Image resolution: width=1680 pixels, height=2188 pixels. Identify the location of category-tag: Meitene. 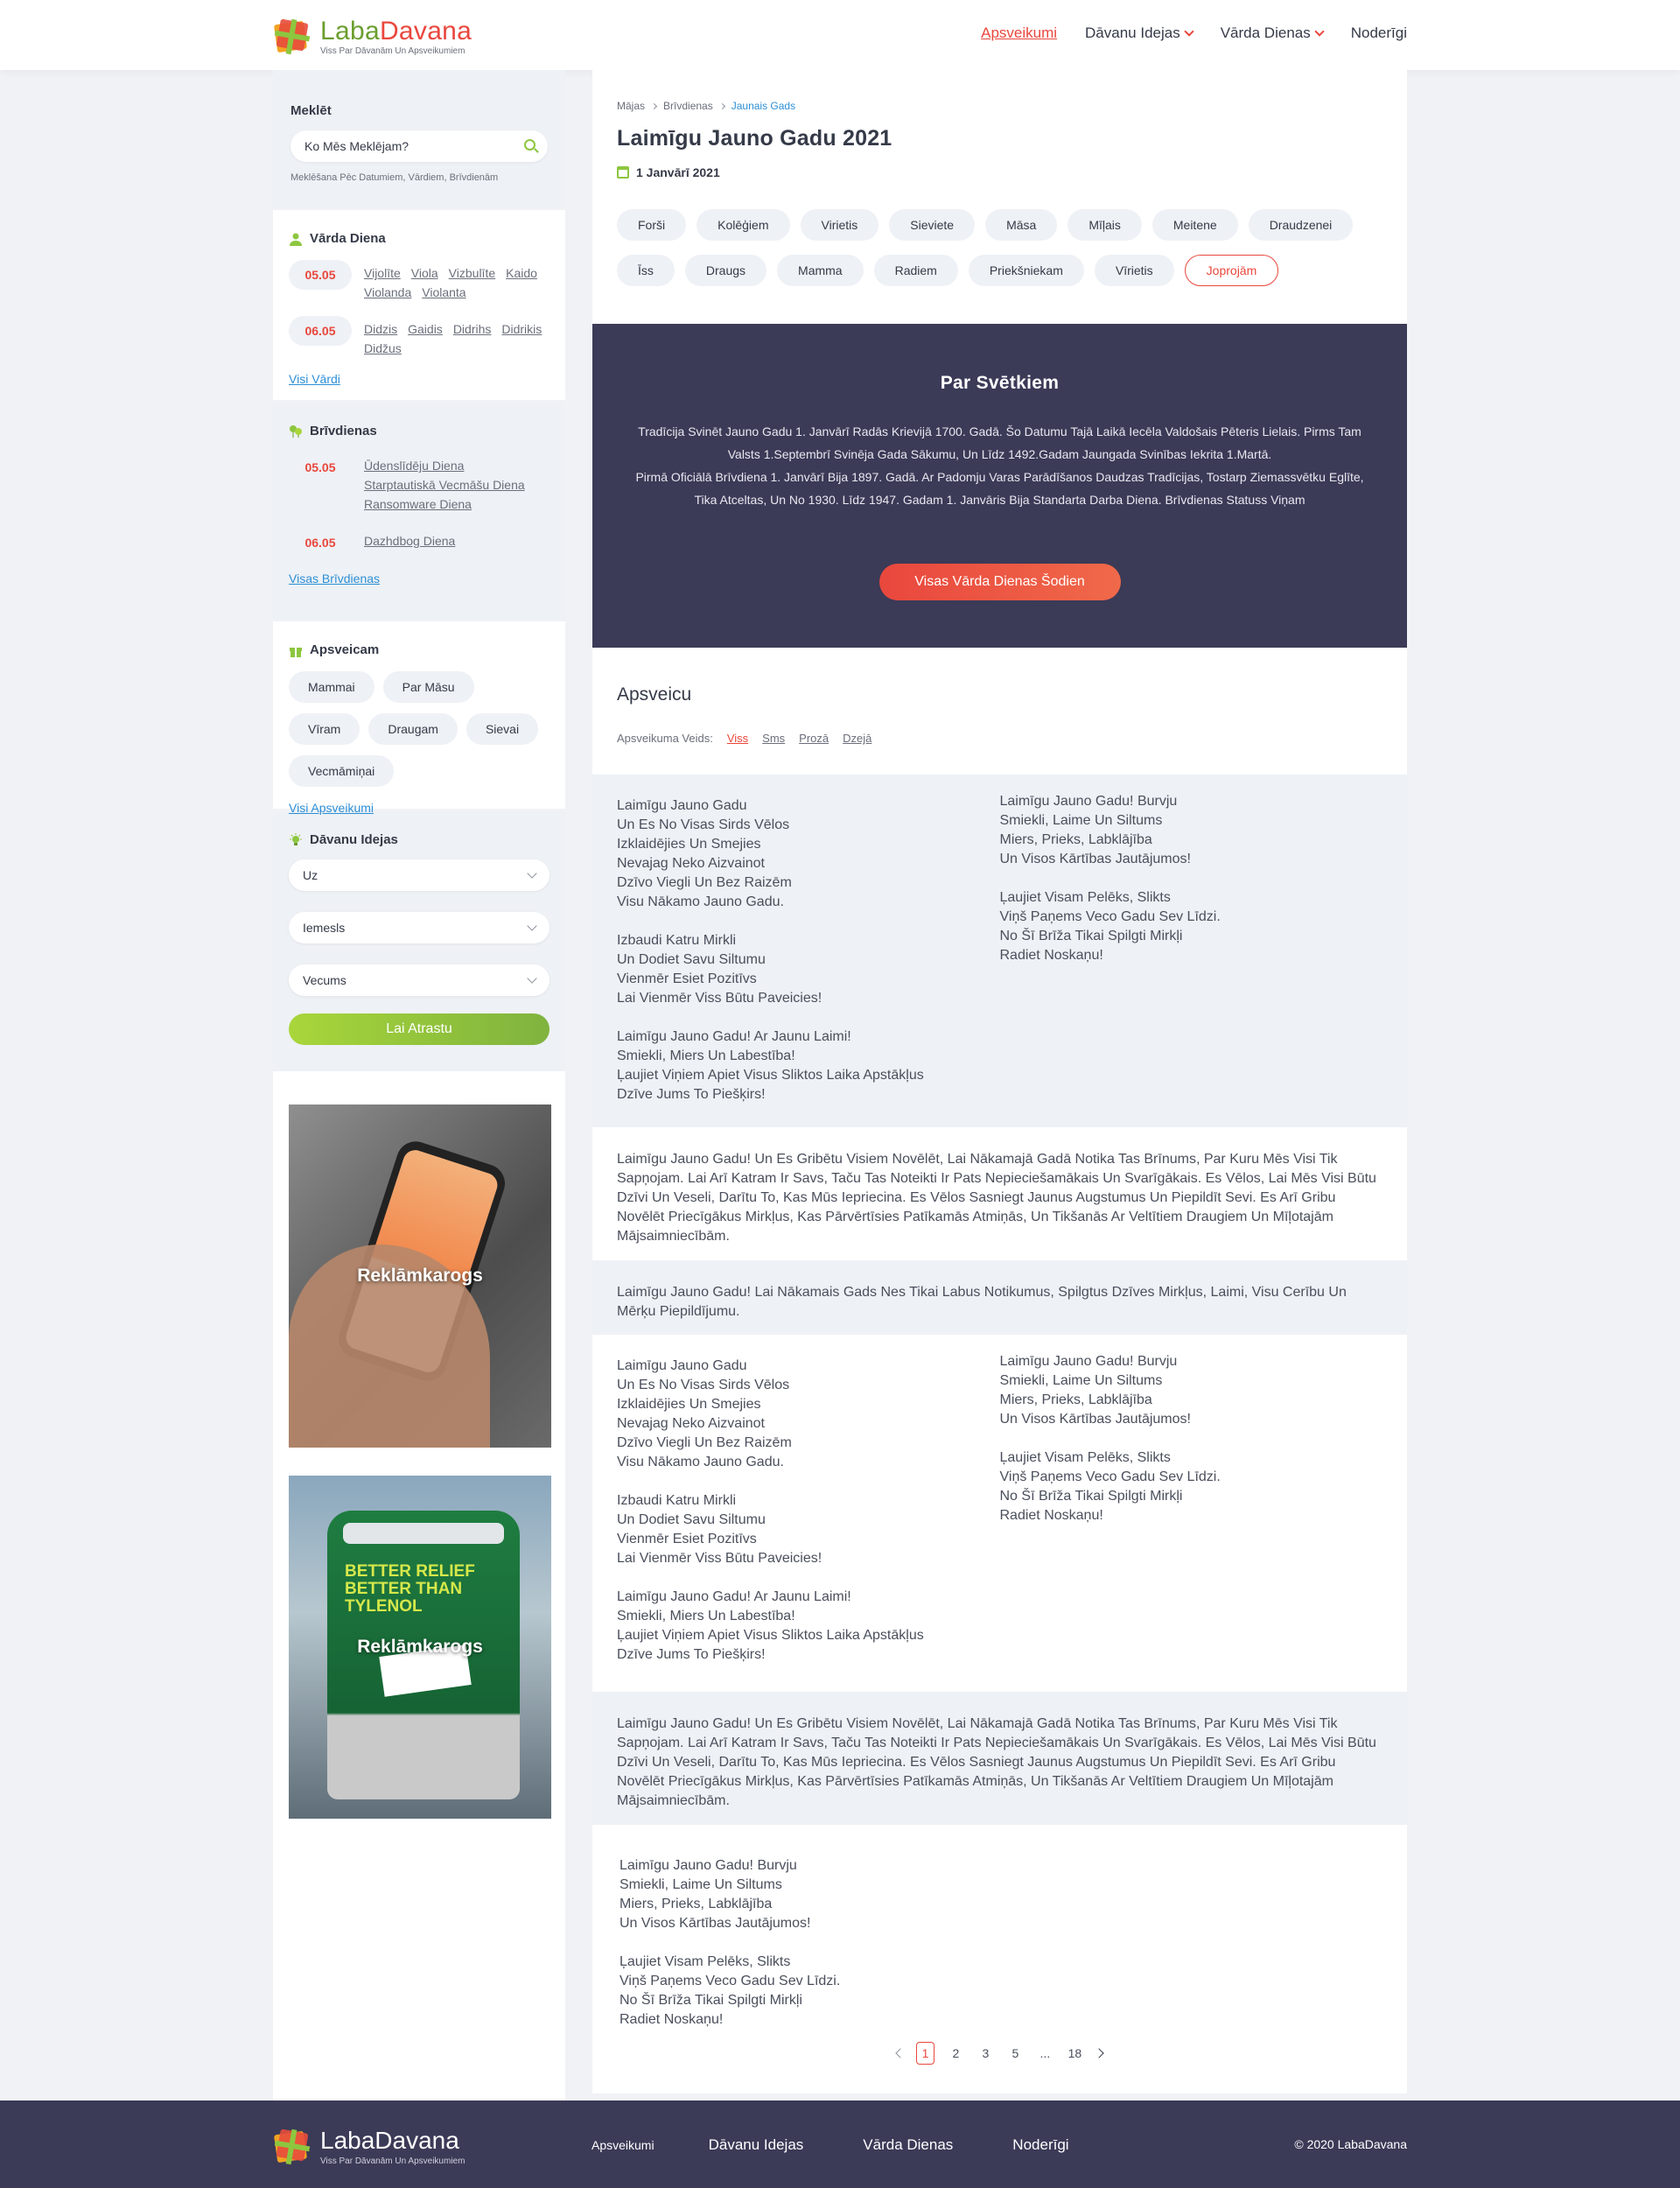
(1195, 225).